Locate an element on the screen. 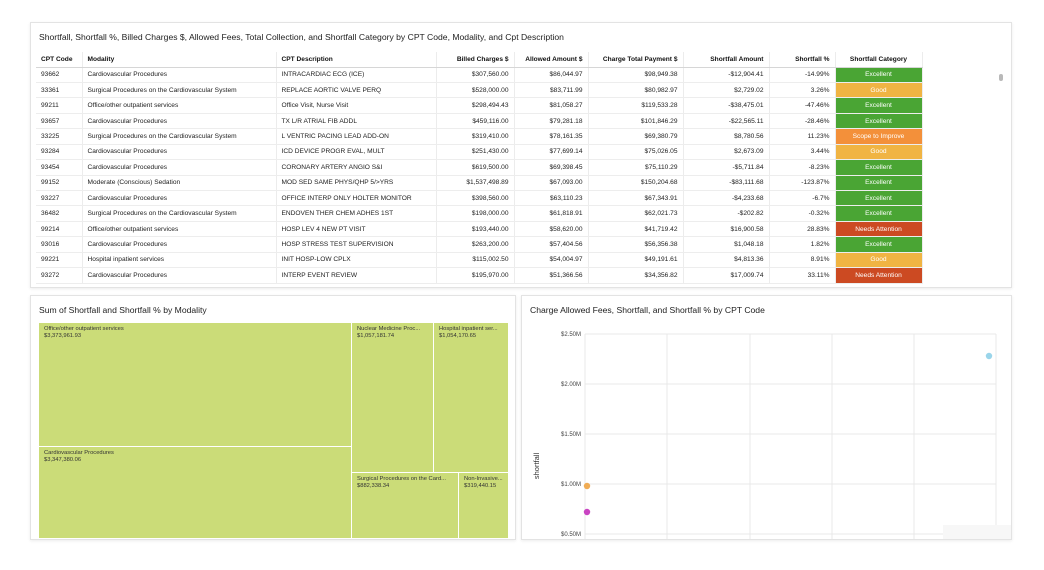 The image size is (1044, 570). billed-charges-cell: $398,560.00 is located at coordinates (475, 198).